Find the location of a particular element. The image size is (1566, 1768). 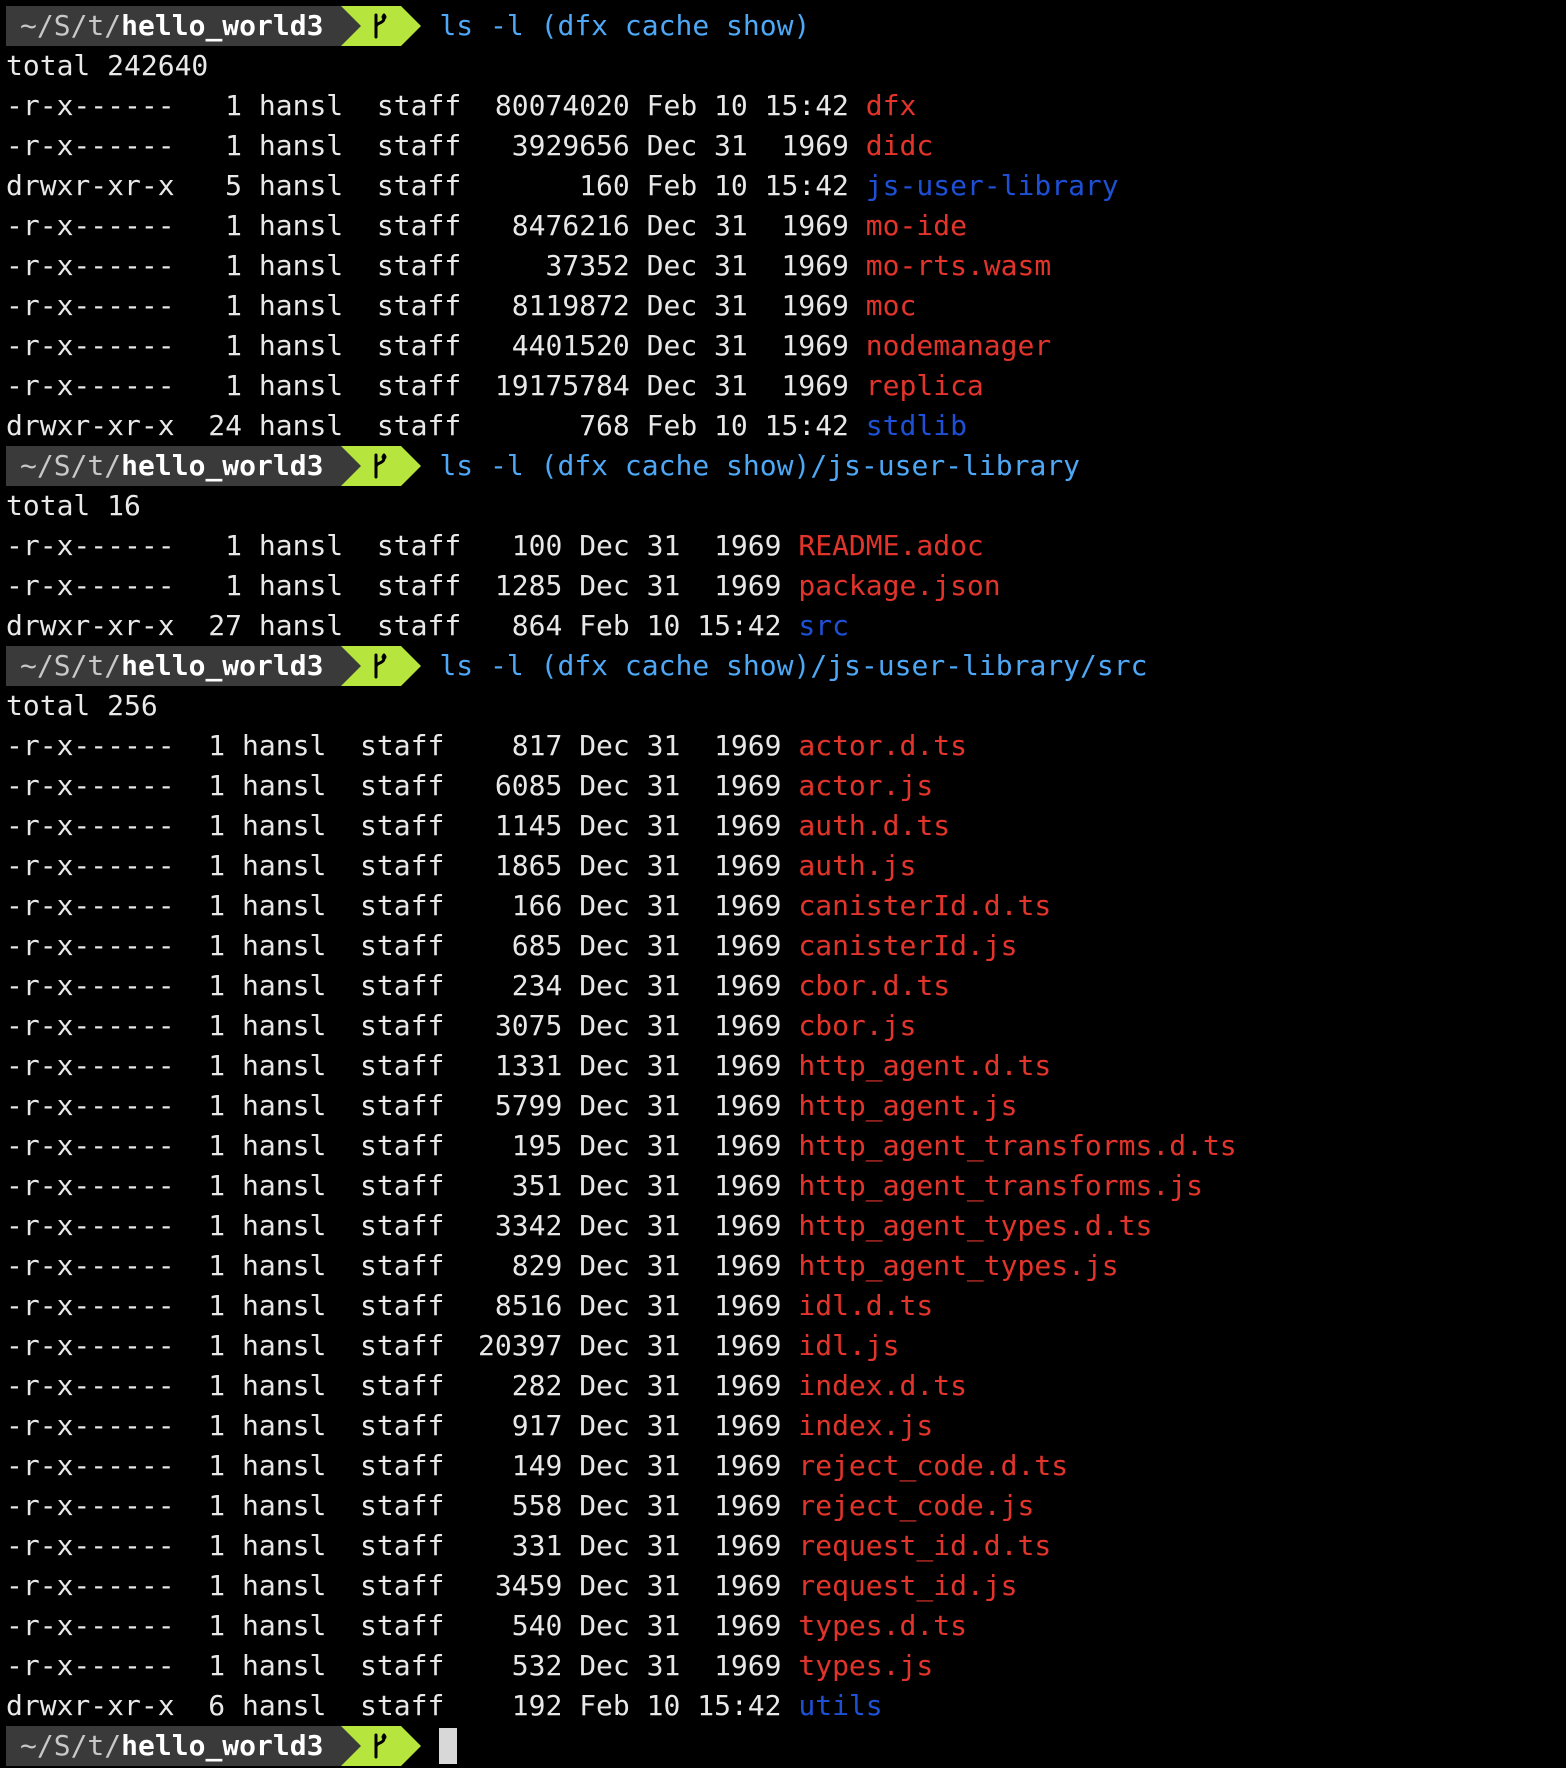

link-count: 27 is located at coordinates (217, 625).